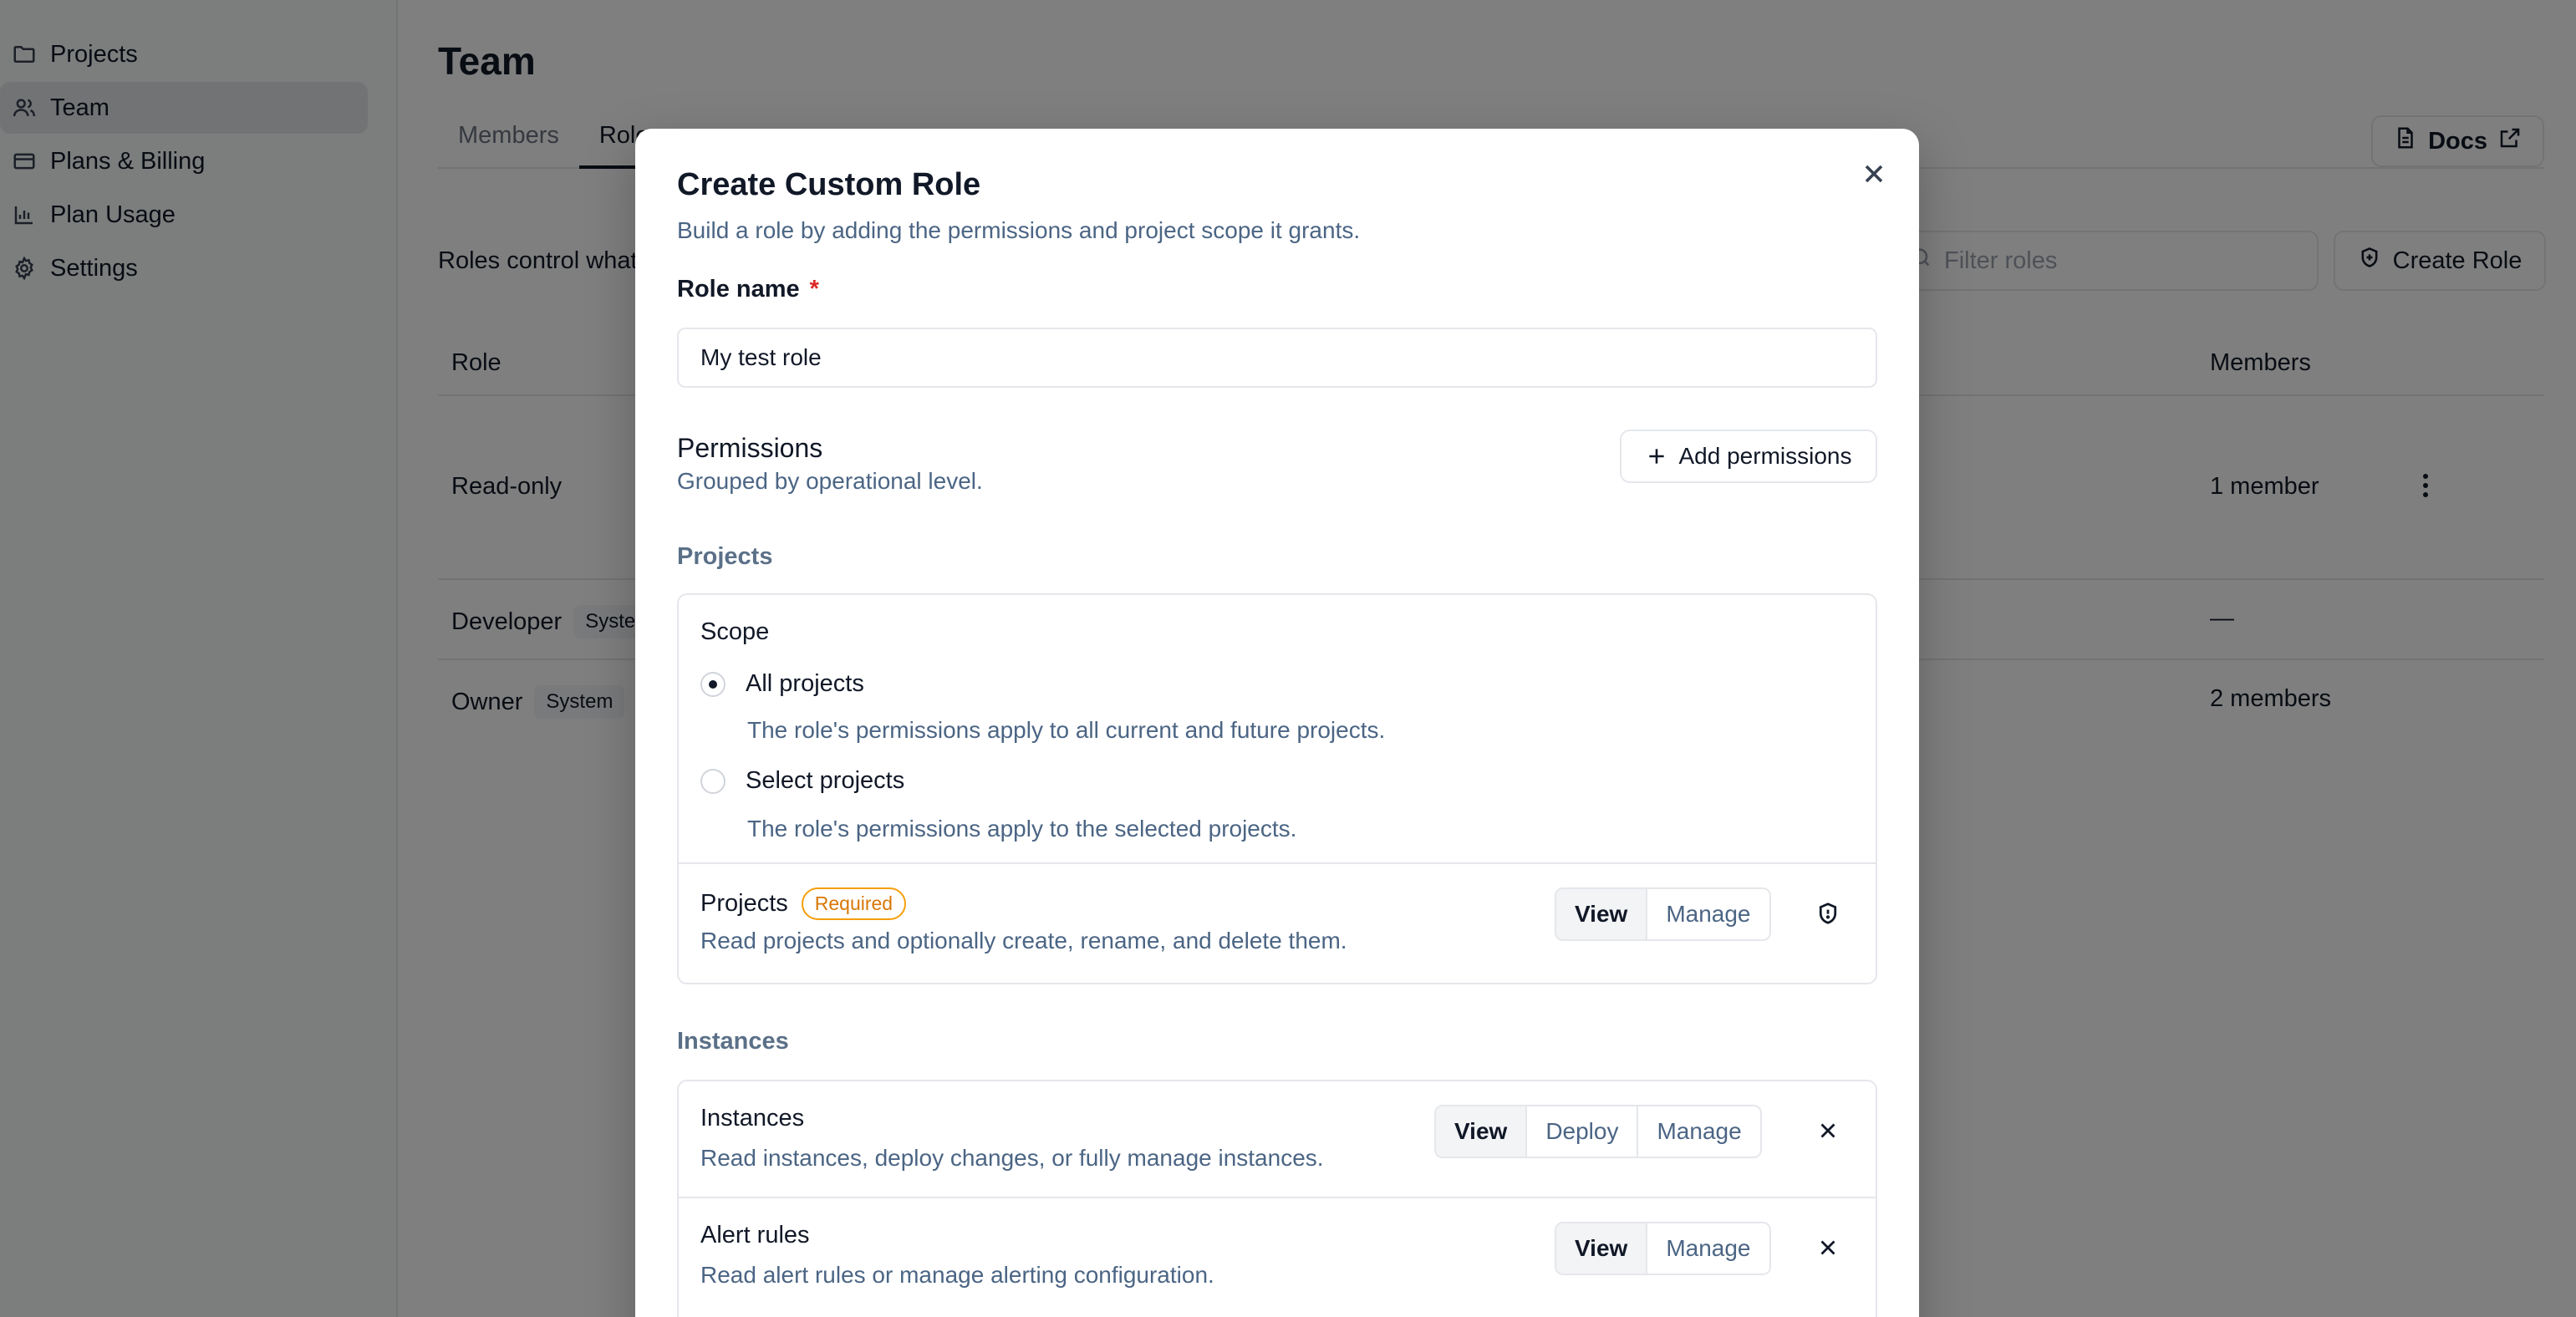 This screenshot has width=2576, height=1317. I want to click on shield-icon, so click(1828, 914).